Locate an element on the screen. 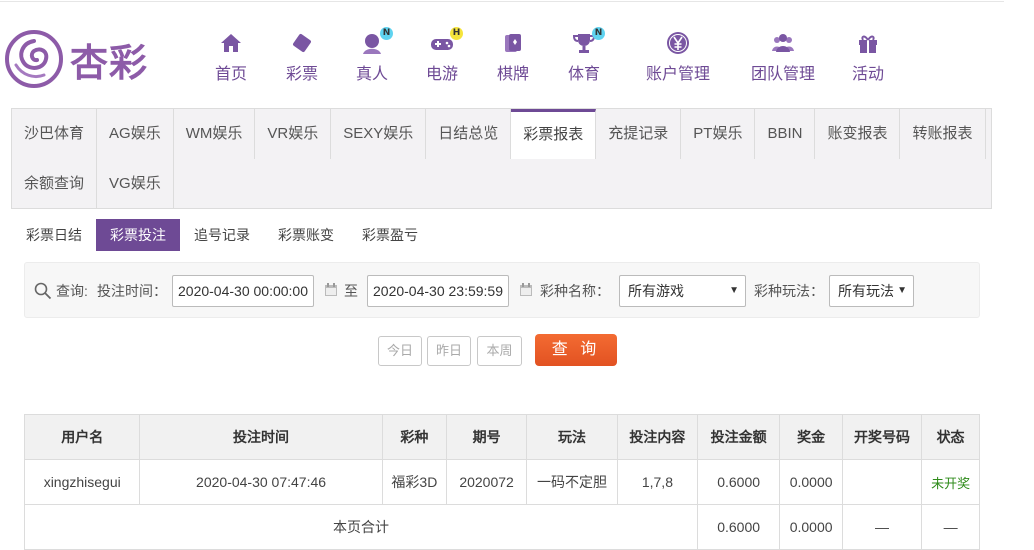 The image size is (1034, 550). nav-label: 彩票 is located at coordinates (301, 74).